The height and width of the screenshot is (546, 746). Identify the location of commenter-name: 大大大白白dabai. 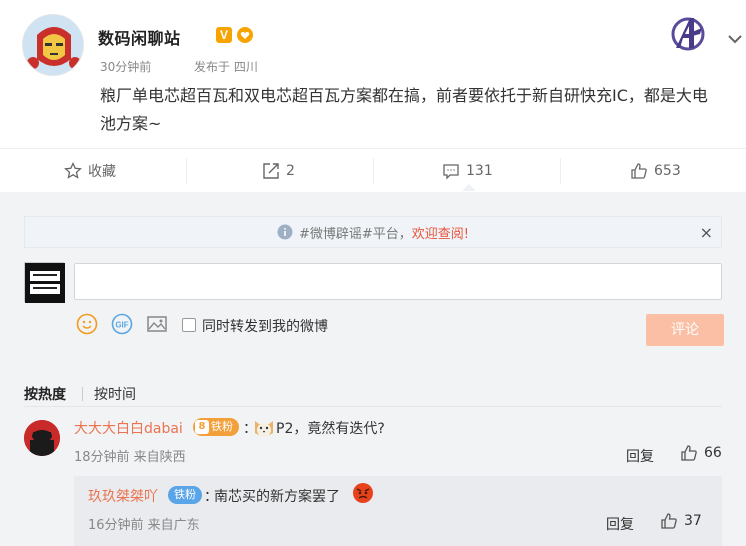
(128, 428).